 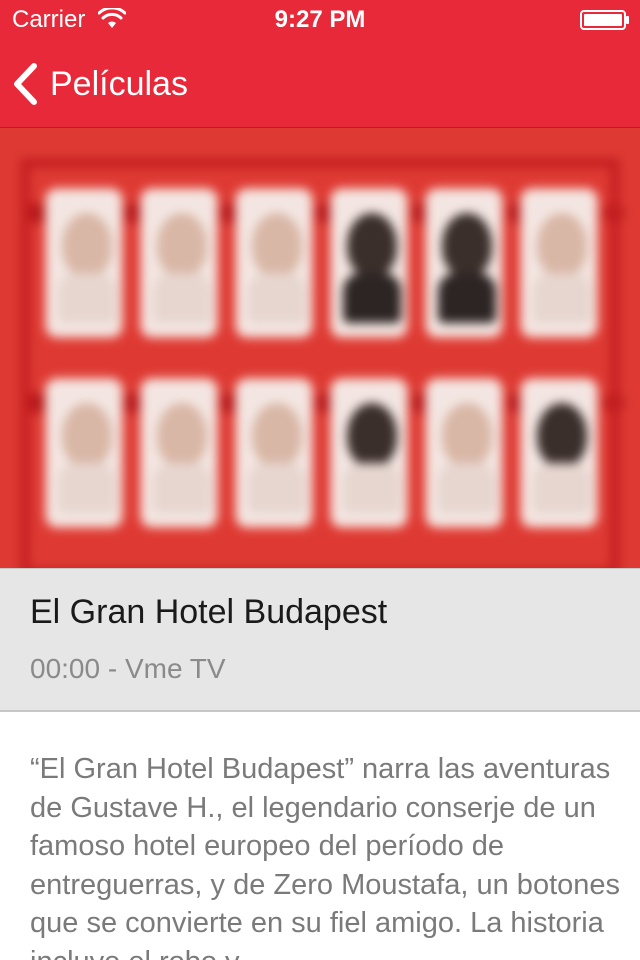 I want to click on navigation-bar: Películas, so click(x=320, y=84).